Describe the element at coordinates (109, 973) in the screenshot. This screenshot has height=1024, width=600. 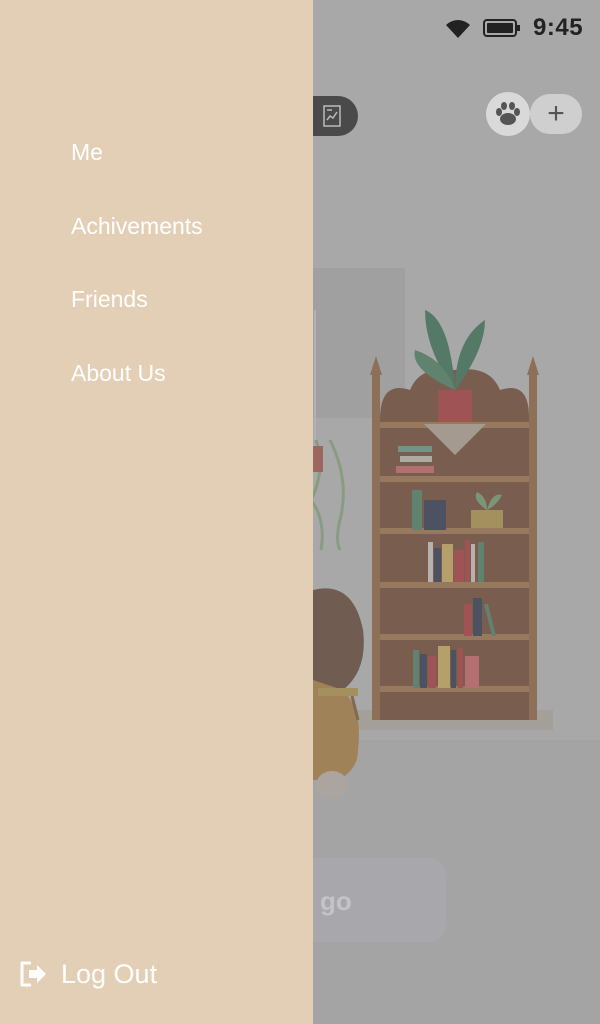
I see `logout-label: Log Out` at that location.